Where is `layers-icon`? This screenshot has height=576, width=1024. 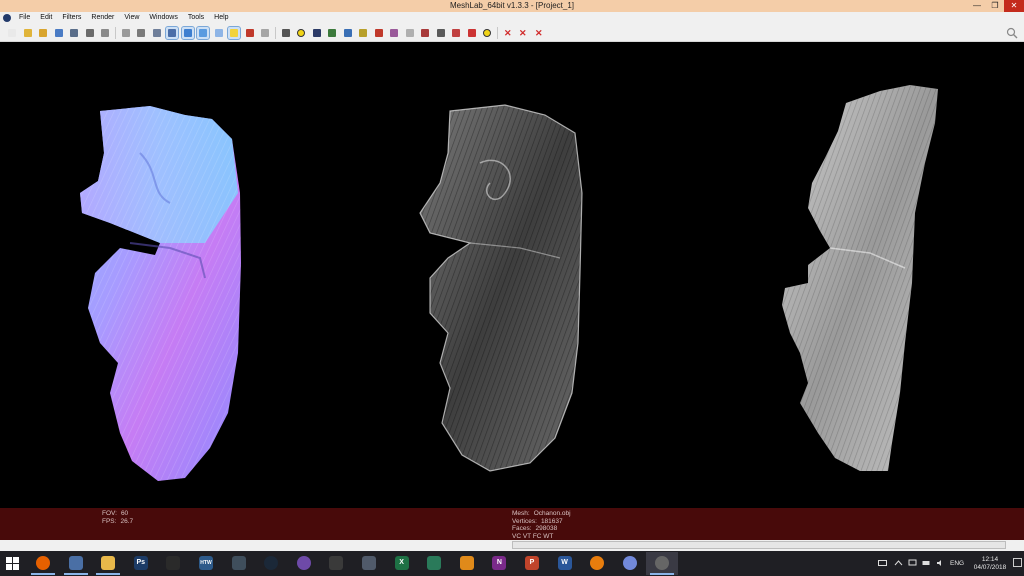
layers-icon is located at coordinates (317, 33).